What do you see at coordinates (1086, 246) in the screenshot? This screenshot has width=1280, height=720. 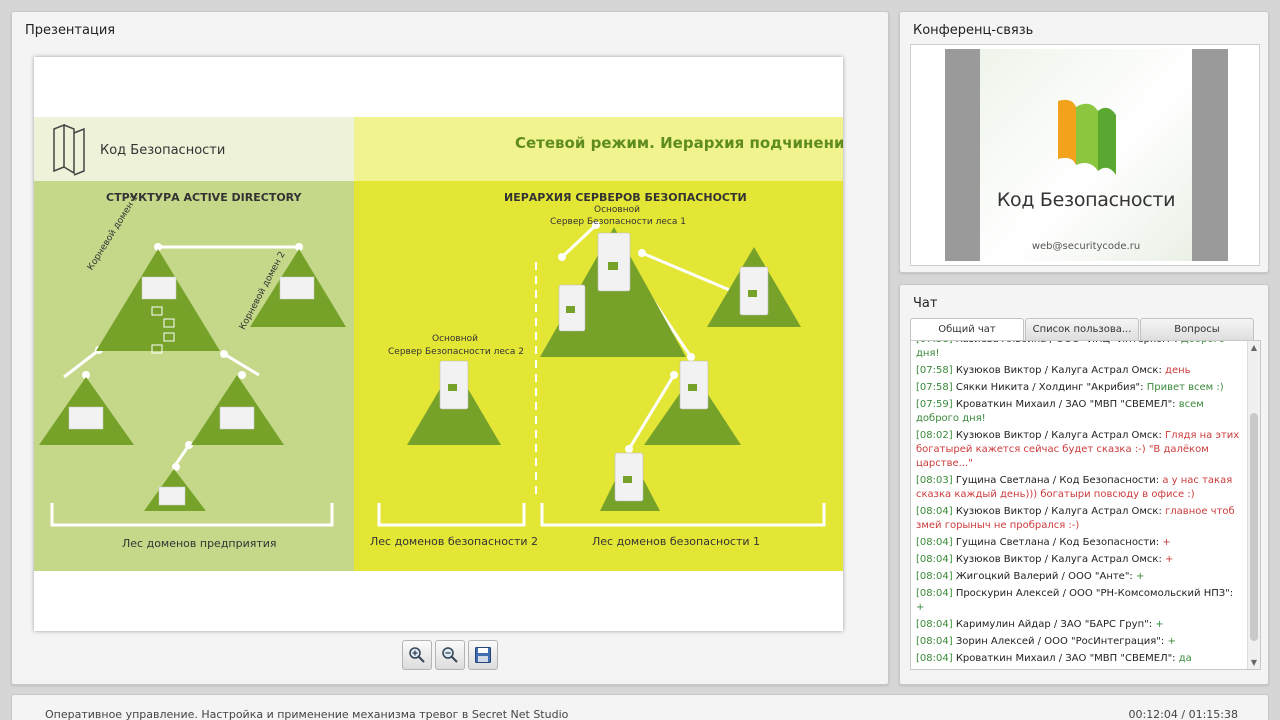 I see `brand-website: web@securitycode.ru` at bounding box center [1086, 246].